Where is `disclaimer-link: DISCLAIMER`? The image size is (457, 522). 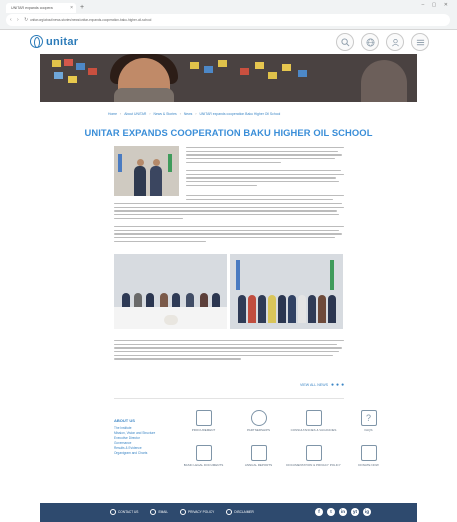
disclaimer-link: DISCLAIMER is located at coordinates (240, 512).